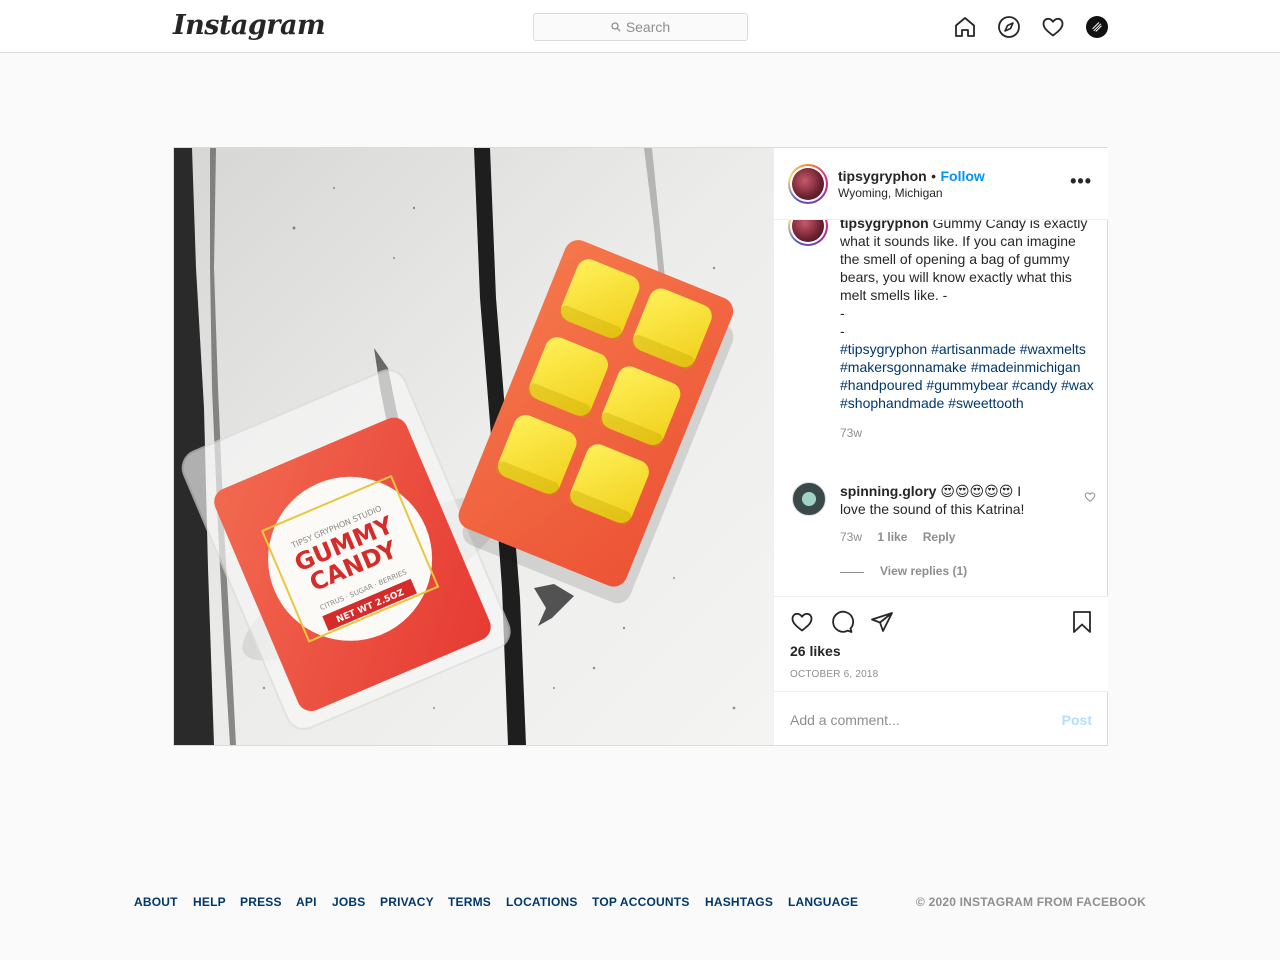 This screenshot has width=1280, height=960. I want to click on caption-dash-1: -, so click(842, 313).